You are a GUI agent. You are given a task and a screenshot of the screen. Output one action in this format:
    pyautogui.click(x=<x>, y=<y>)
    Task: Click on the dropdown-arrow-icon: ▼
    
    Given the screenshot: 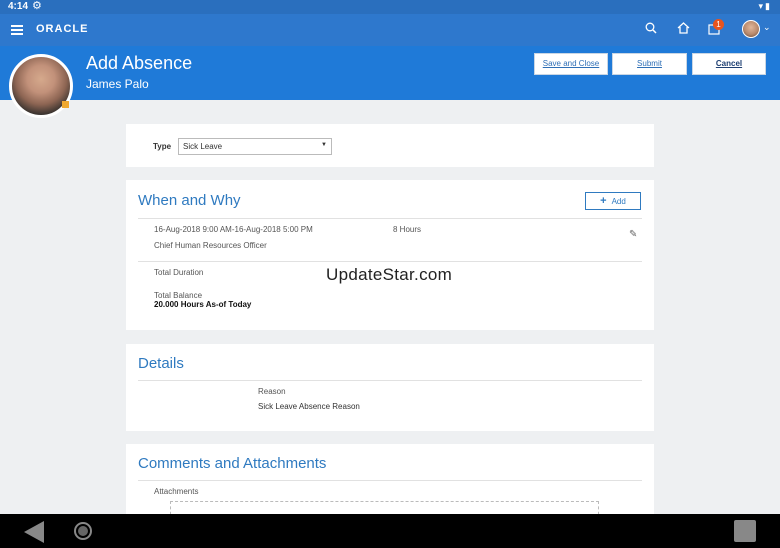 What is the action you would take?
    pyautogui.click(x=324, y=145)
    